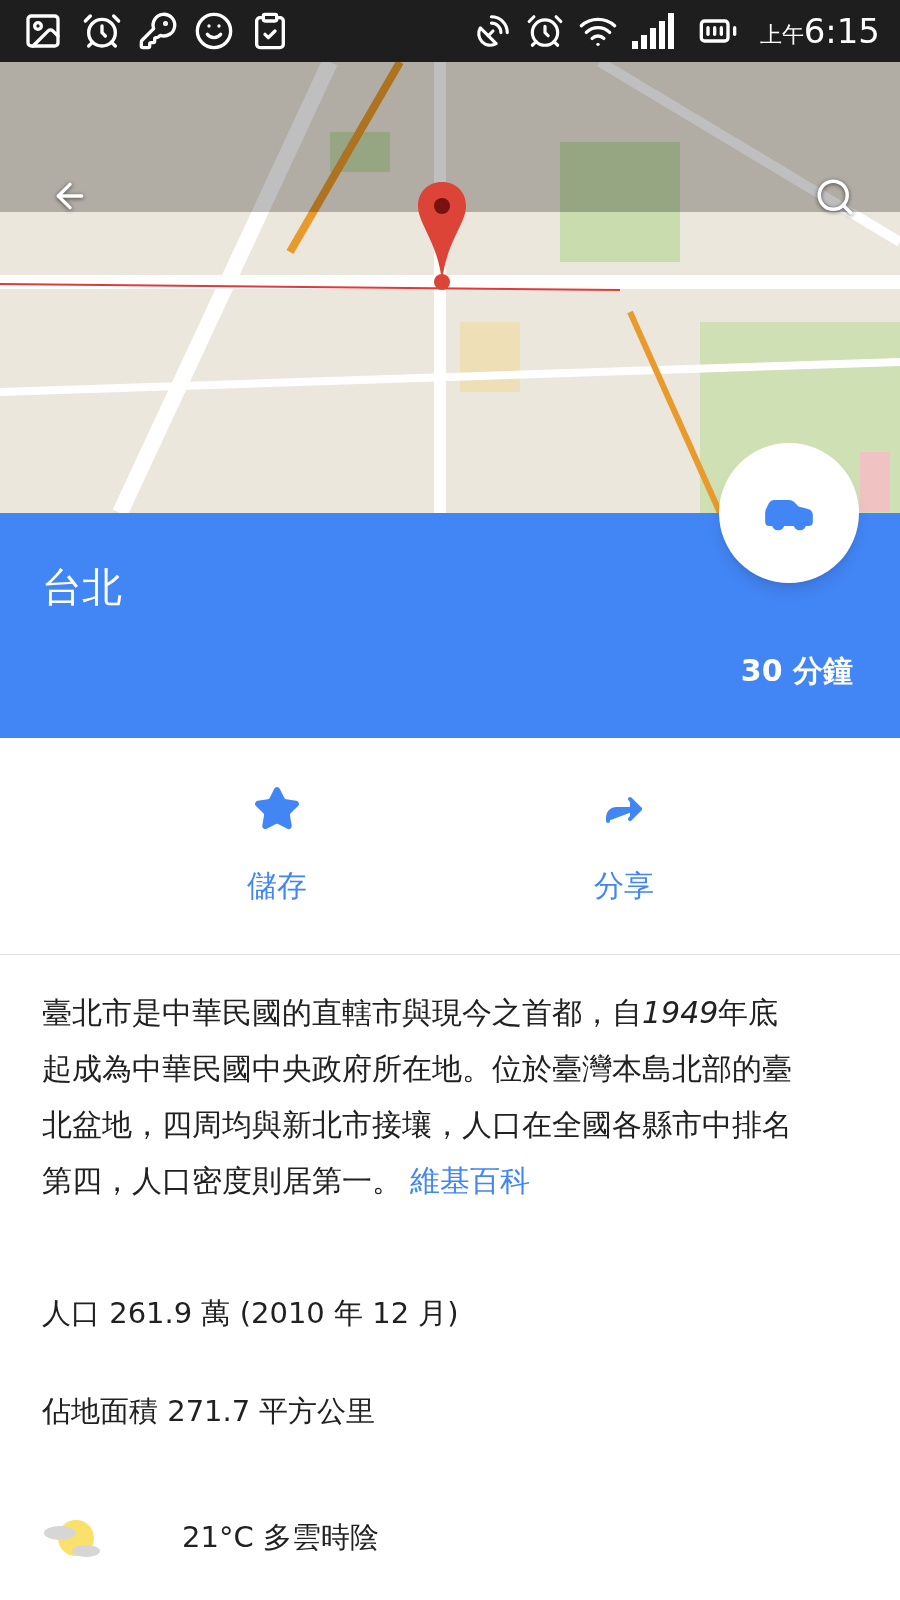 This screenshot has width=900, height=1600. Describe the element at coordinates (72, 1538) in the screenshot. I see `sun-cloud-icon` at that location.